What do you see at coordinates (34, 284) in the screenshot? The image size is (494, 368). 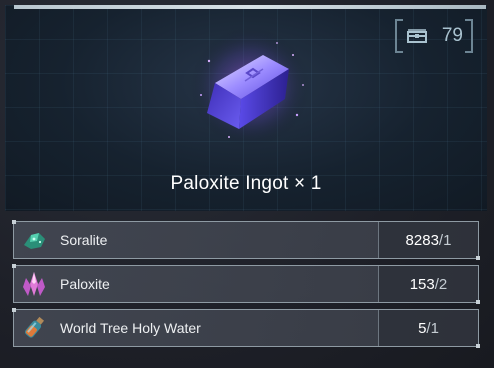 I see `paloxite-crystal-icon` at bounding box center [34, 284].